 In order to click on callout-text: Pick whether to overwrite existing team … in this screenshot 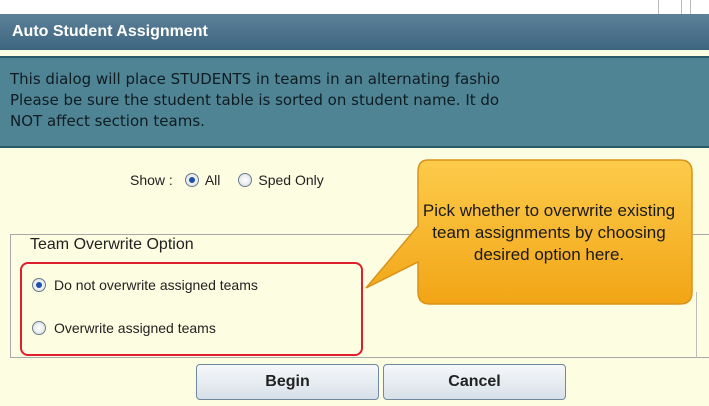, I will do `click(549, 232)`.